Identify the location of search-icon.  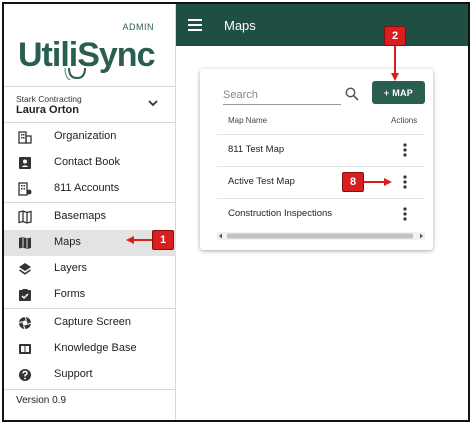
(352, 94).